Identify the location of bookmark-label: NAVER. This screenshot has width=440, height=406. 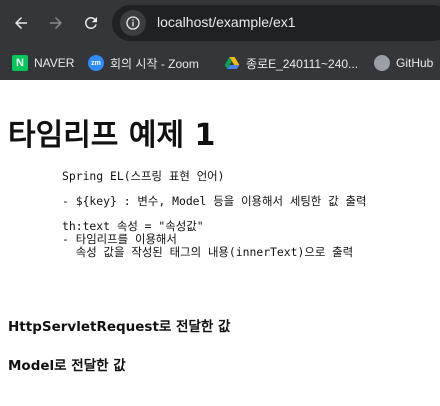
(54, 63).